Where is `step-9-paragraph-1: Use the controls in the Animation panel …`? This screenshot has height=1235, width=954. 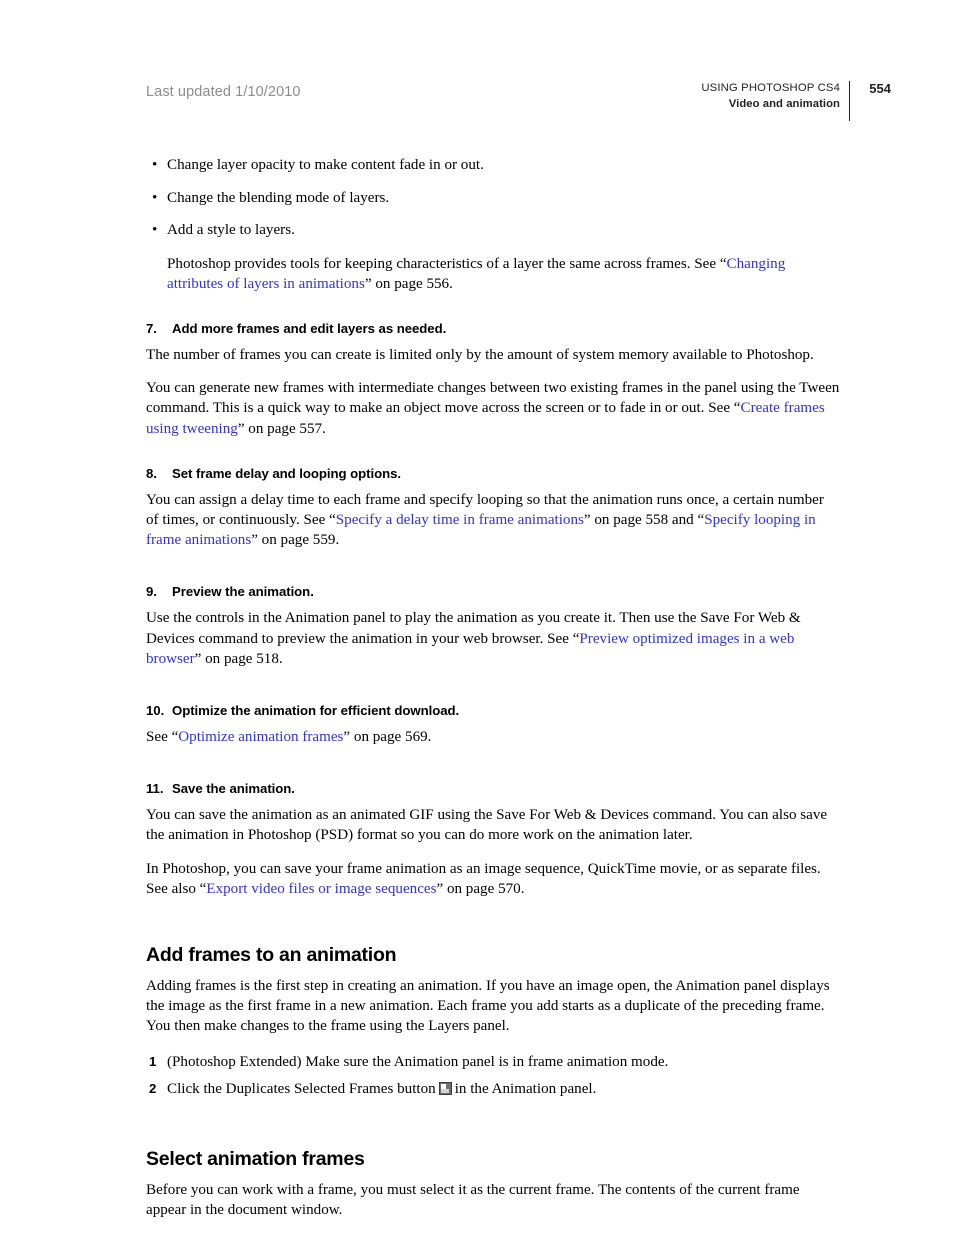 step-9-paragraph-1: Use the controls in the Animation panel … is located at coordinates (493, 638).